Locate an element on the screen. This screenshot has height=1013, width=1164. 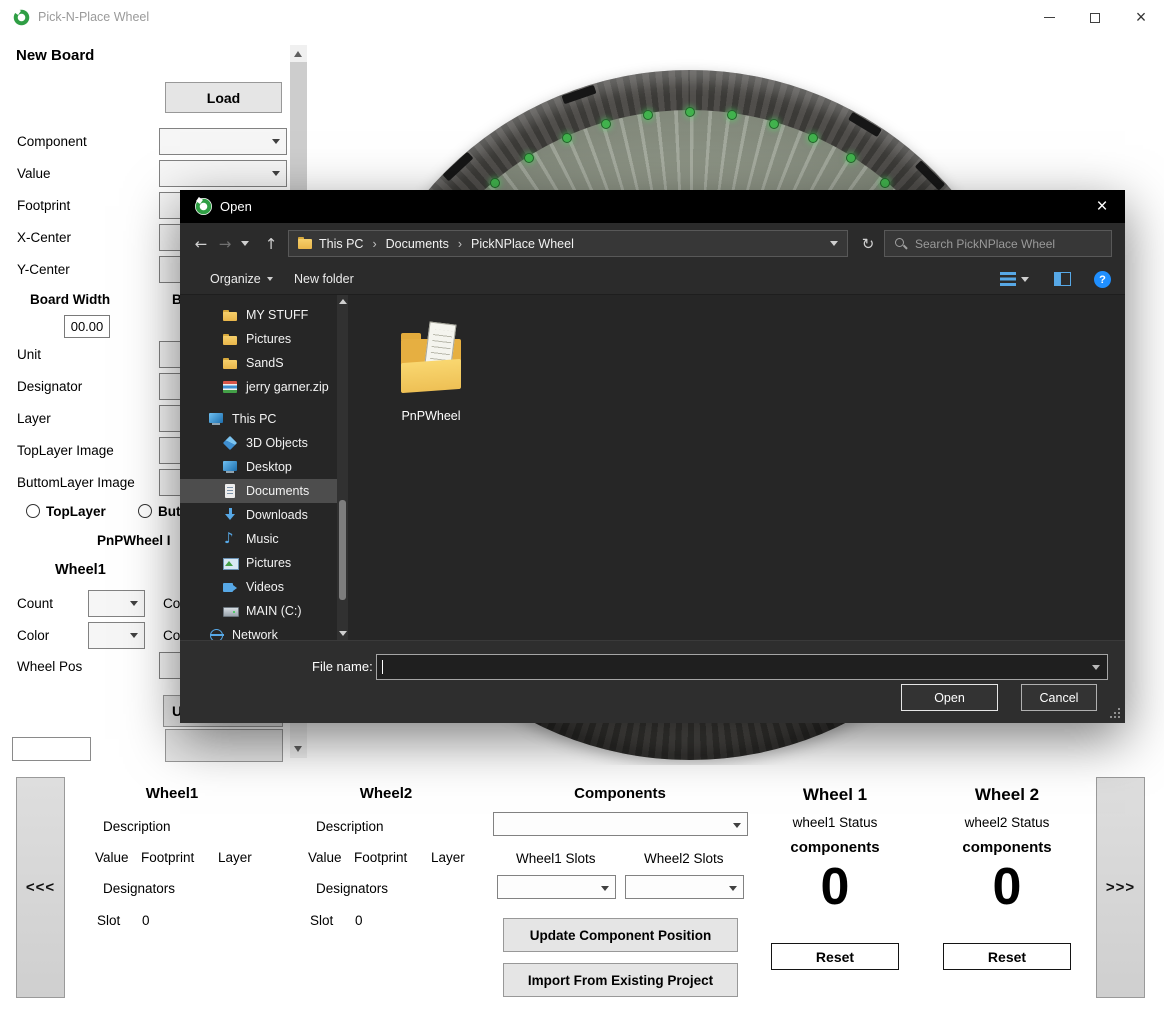
designator-label: Designator is located at coordinates (50, 386).